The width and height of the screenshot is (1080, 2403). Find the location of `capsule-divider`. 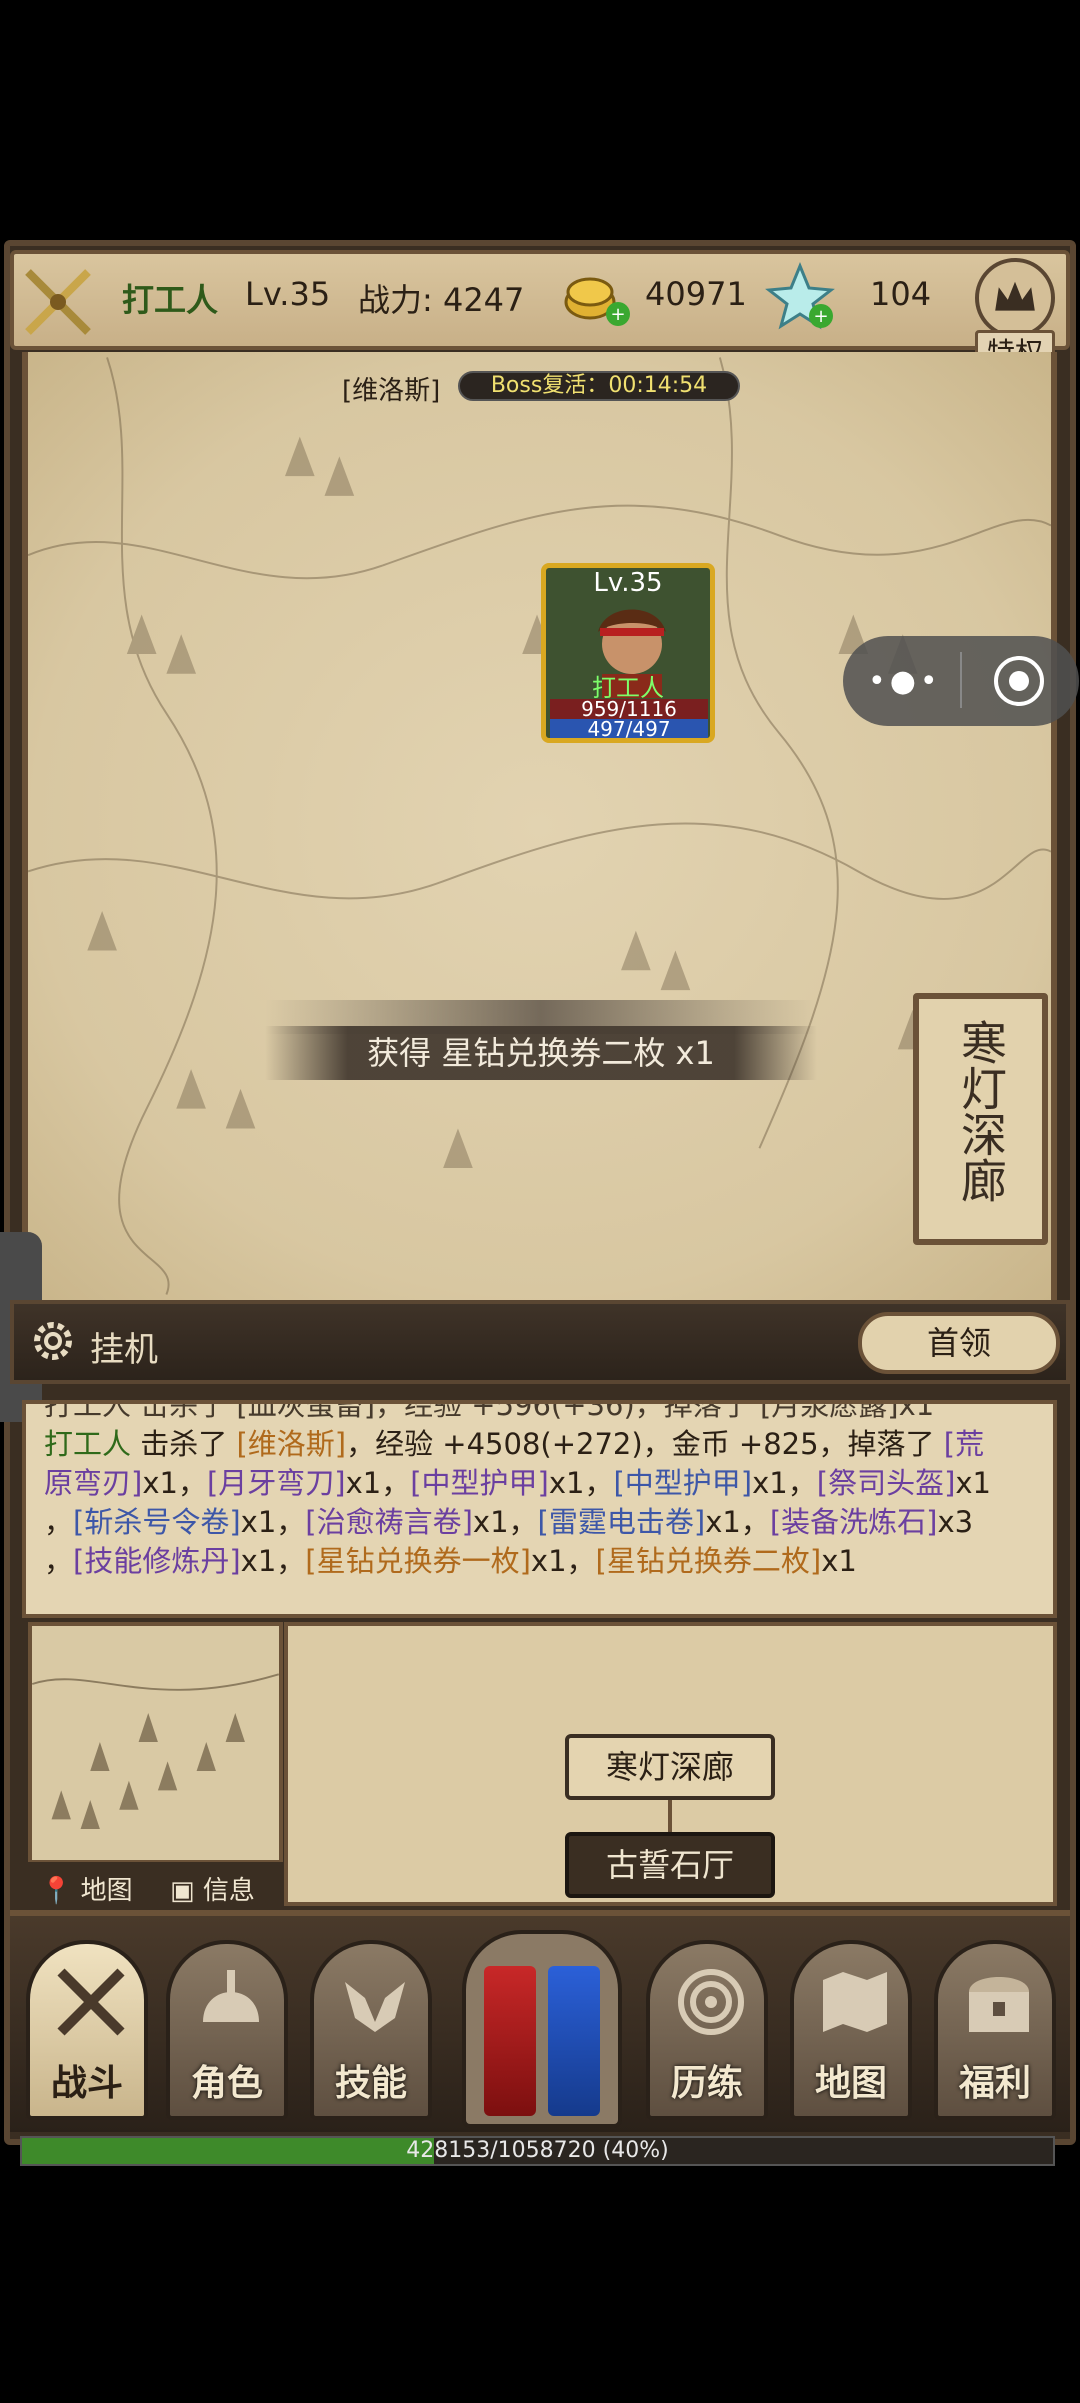

capsule-divider is located at coordinates (961, 680).